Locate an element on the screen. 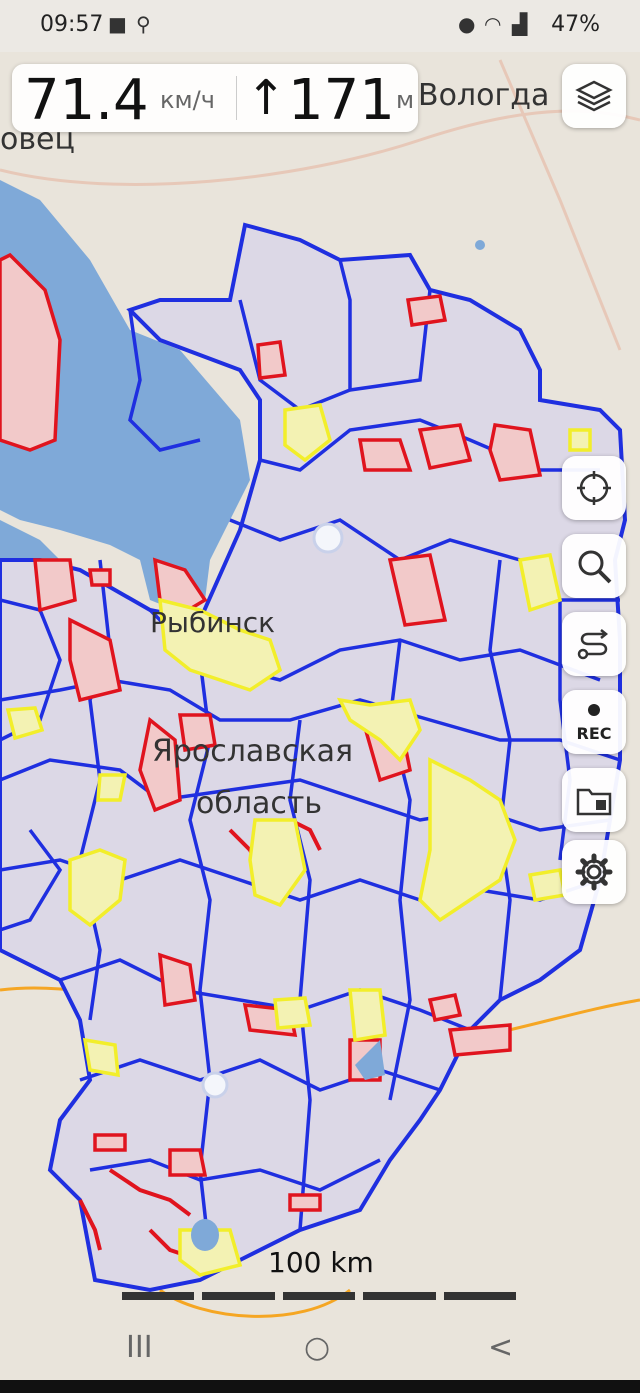  map-label-rybinsk: Рыбинск is located at coordinates (213, 622).